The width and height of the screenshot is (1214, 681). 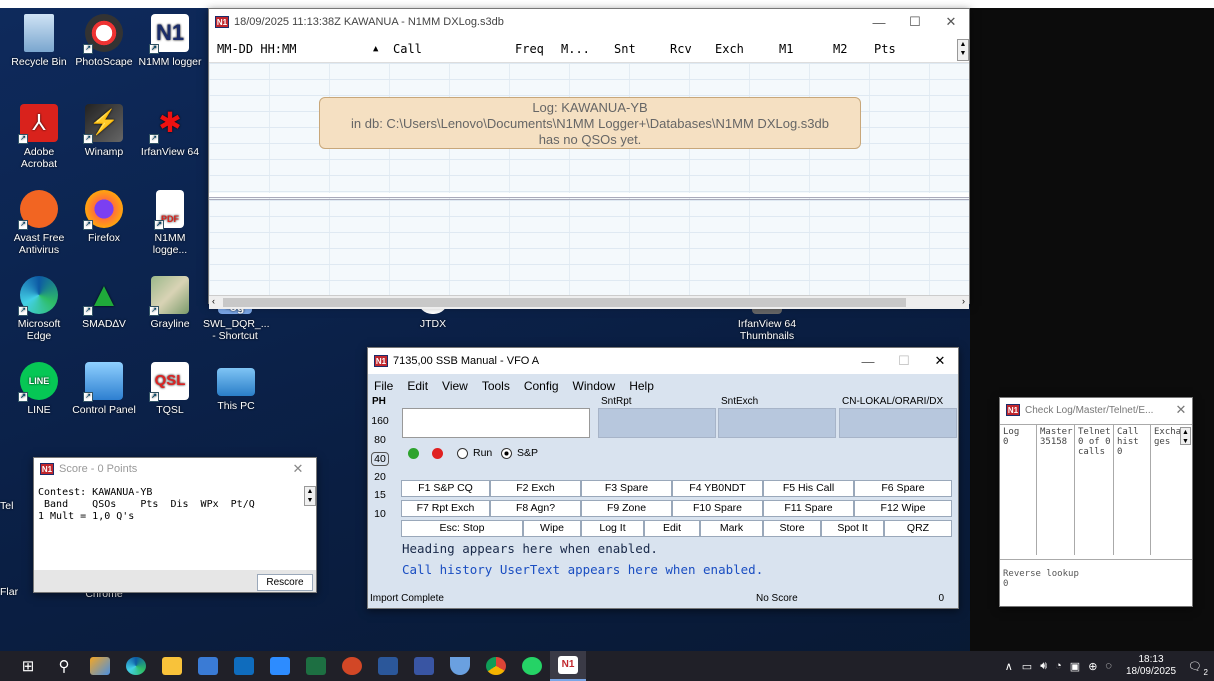 I want to click on band-160: 160, so click(x=380, y=421).